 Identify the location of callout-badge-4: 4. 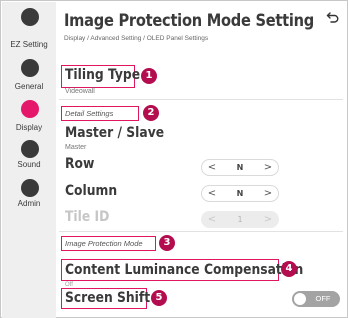
(289, 269).